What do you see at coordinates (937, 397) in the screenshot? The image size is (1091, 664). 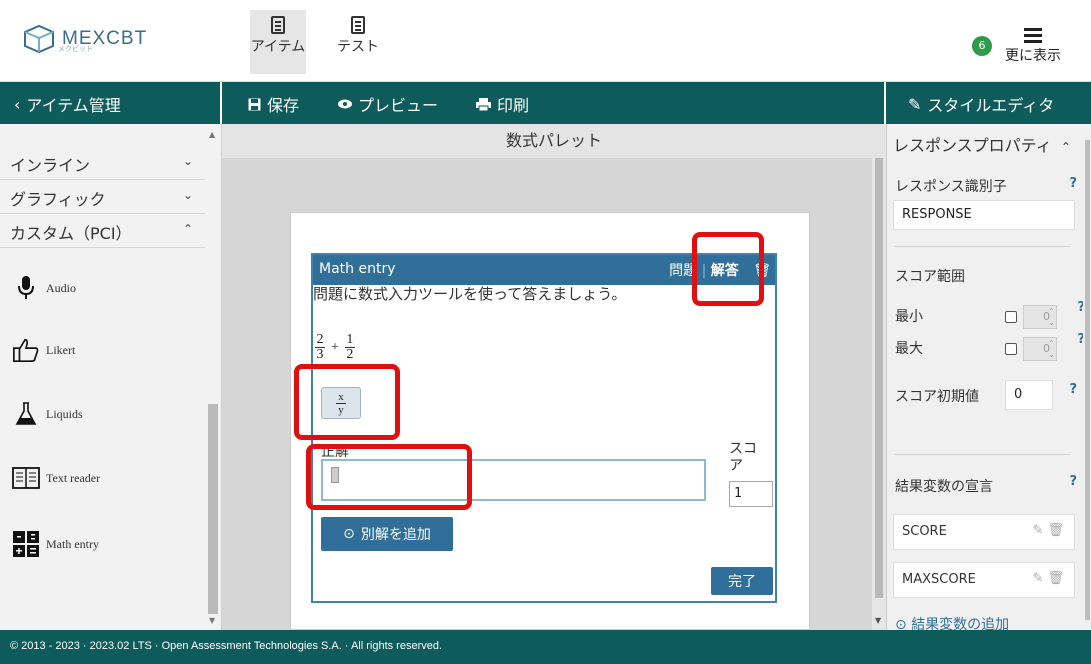 I see `score-default-label: スコア初期値` at bounding box center [937, 397].